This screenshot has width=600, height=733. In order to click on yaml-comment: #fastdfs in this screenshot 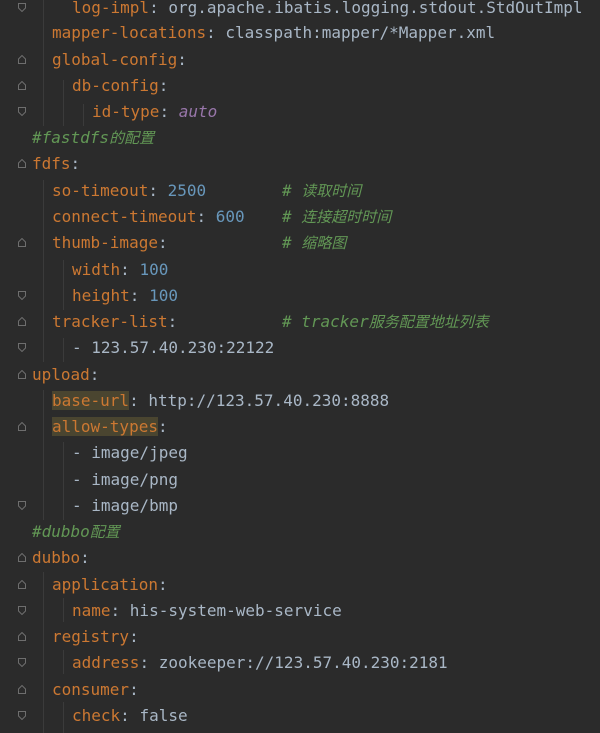, I will do `click(71, 137)`.